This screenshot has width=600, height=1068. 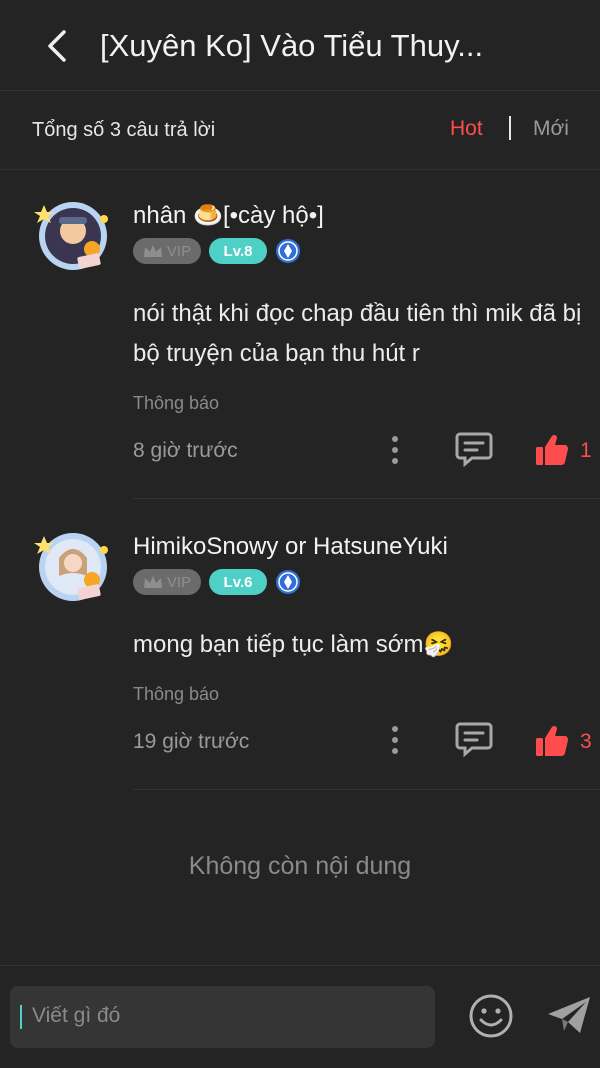 I want to click on badge-row: VIP Lv.8, so click(x=217, y=251).